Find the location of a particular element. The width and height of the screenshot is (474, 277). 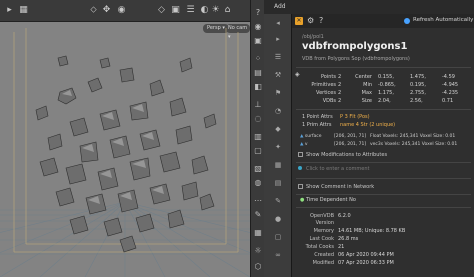

show-comment-row: Show Comment in Network is located at coordinates (386, 187).